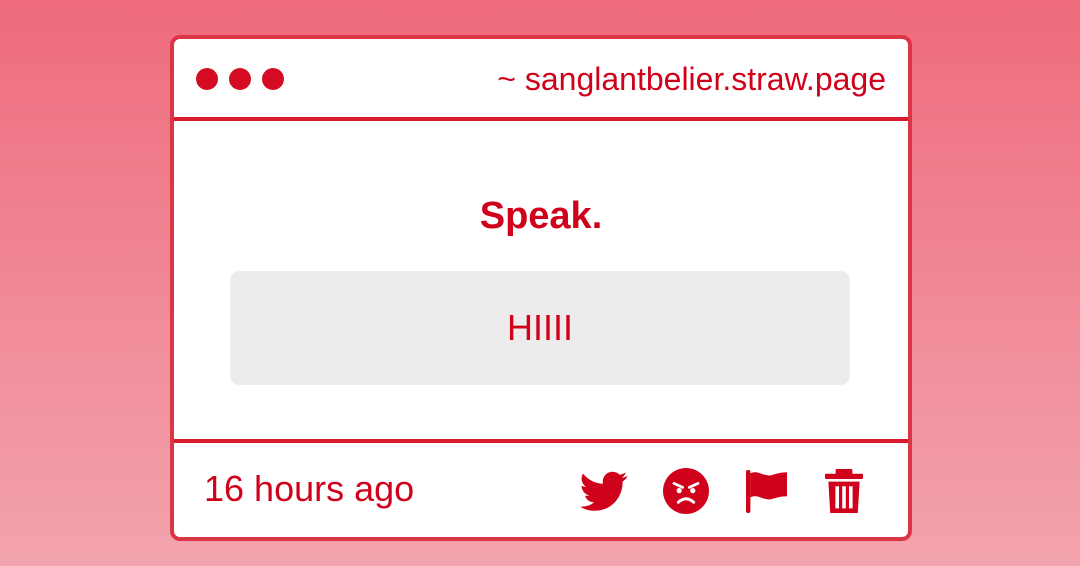 The image size is (1080, 566). What do you see at coordinates (309, 488) in the screenshot?
I see `timestamp: 16 hours ago` at bounding box center [309, 488].